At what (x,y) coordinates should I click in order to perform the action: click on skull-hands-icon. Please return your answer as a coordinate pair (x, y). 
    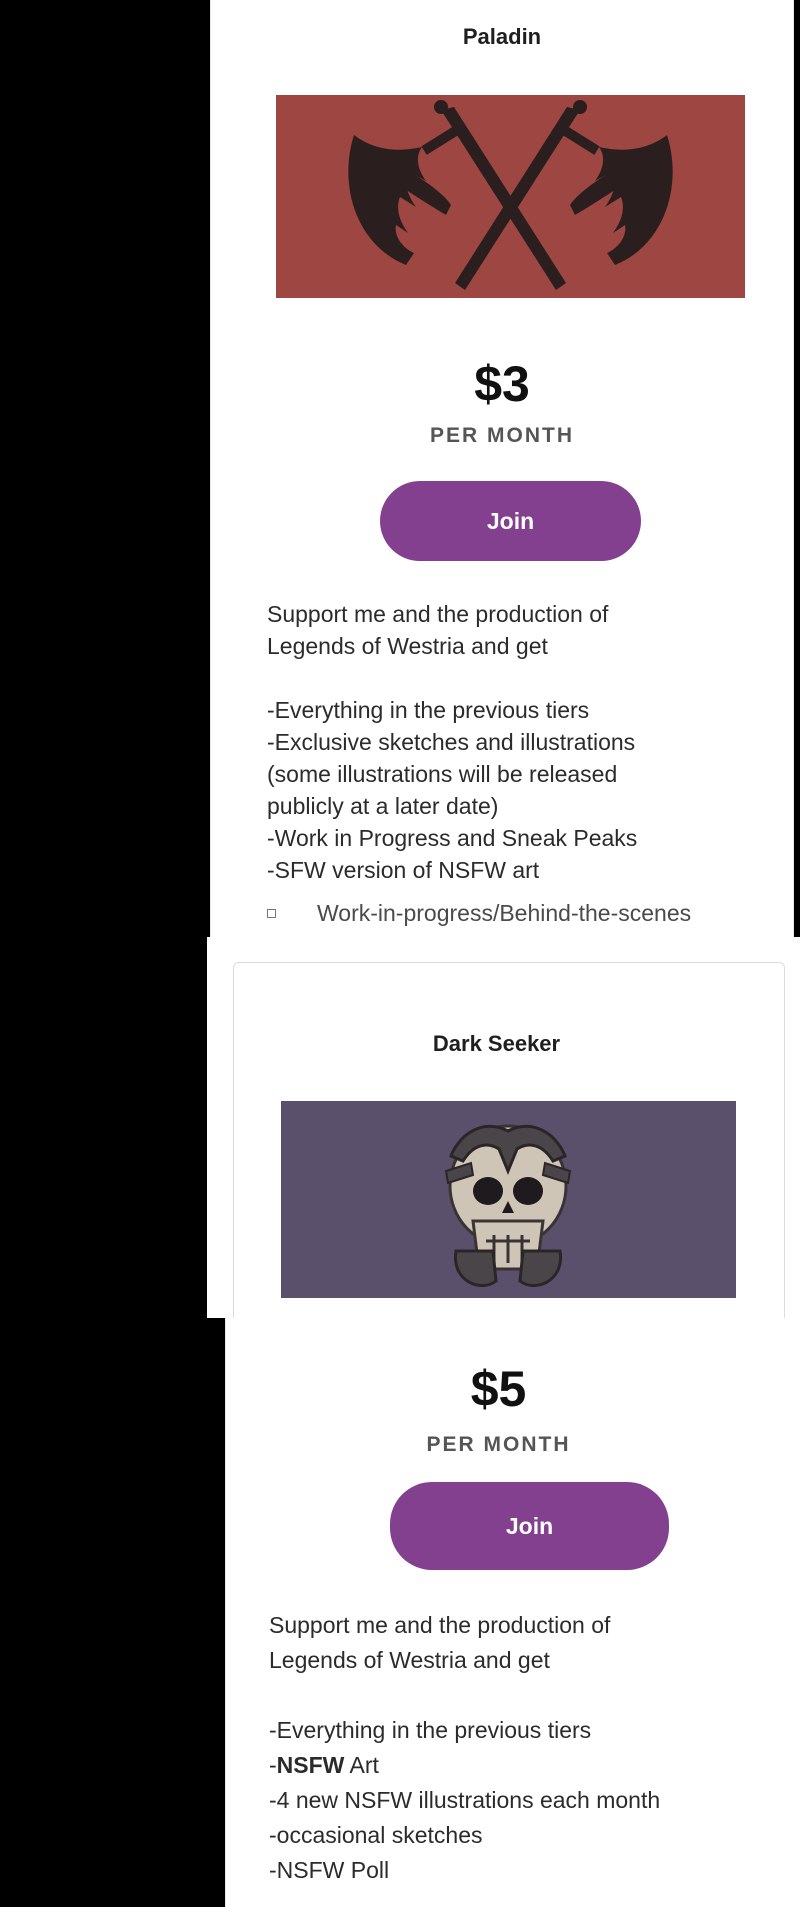
    Looking at the image, I should click on (508, 1199).